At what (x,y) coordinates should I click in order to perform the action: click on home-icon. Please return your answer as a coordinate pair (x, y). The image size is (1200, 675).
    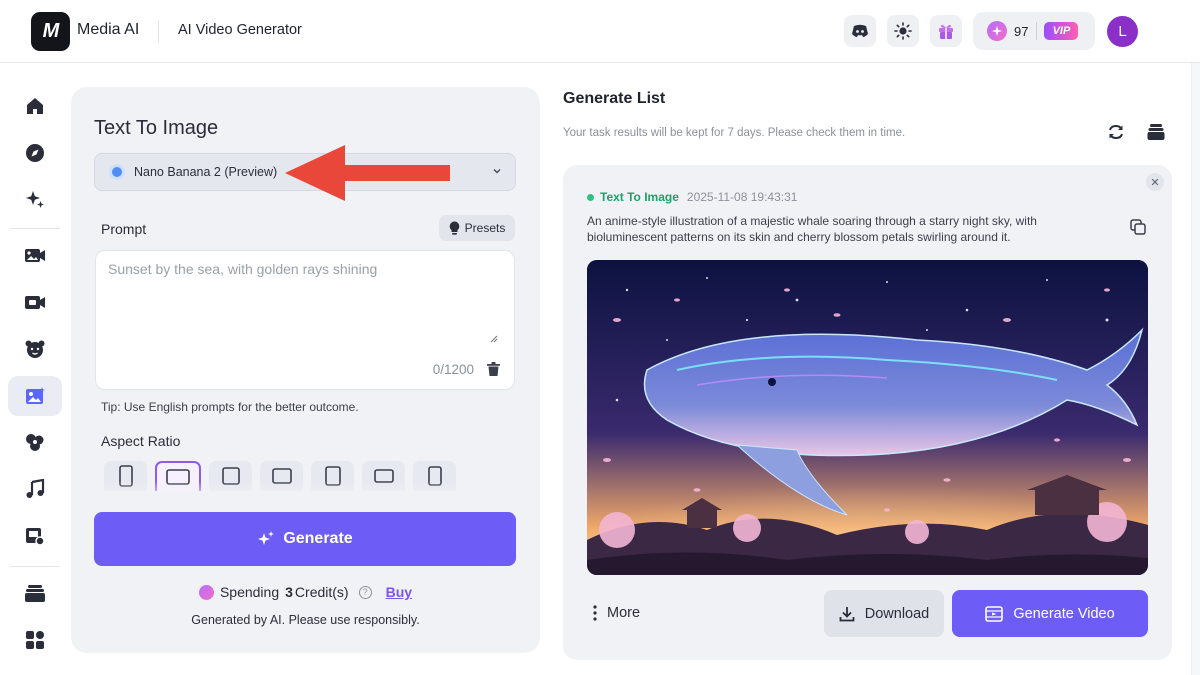
    Looking at the image, I should click on (35, 106).